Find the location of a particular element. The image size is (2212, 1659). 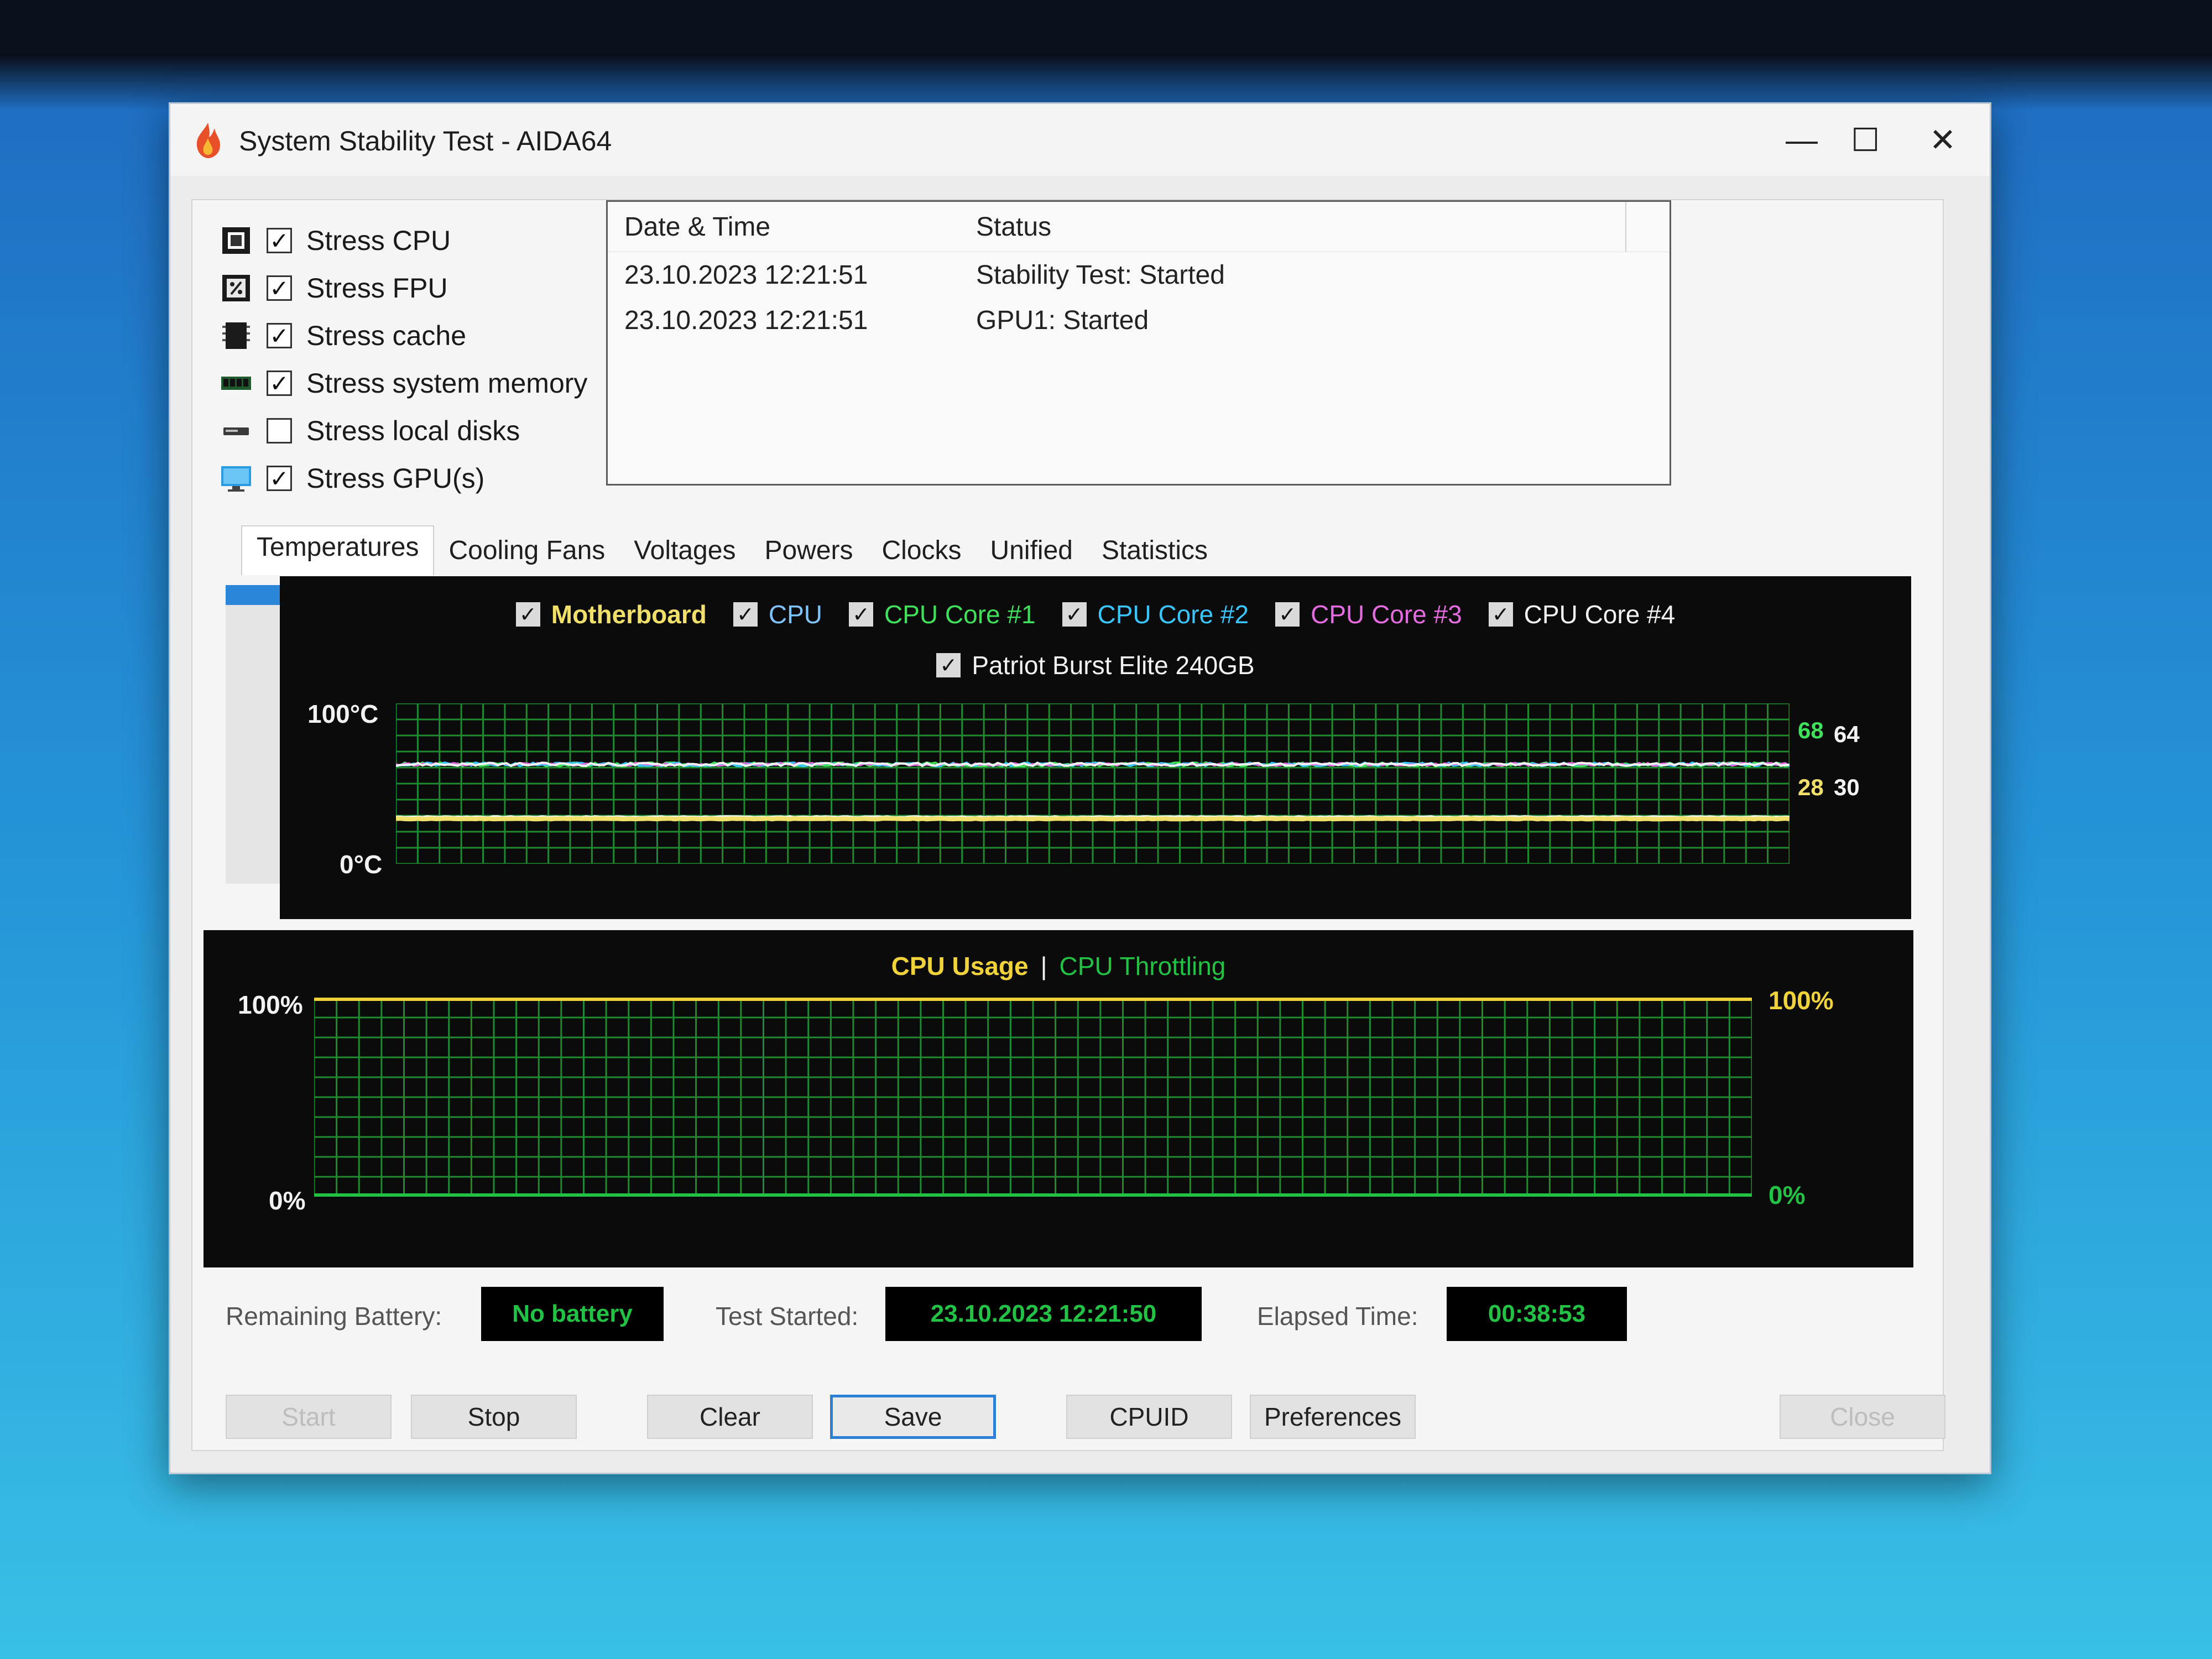

temperature-legend-row-2: ✓ Patriot Burst Elite 240GB is located at coordinates (1095, 665).